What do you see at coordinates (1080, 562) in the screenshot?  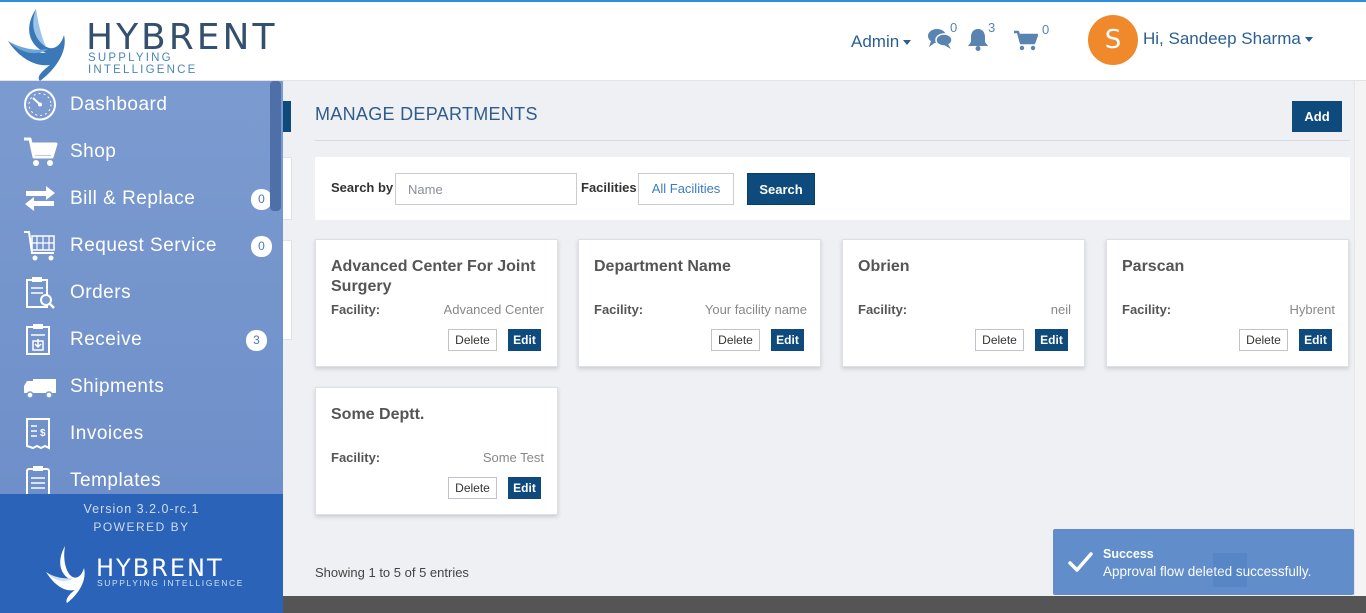 I see `check-icon` at bounding box center [1080, 562].